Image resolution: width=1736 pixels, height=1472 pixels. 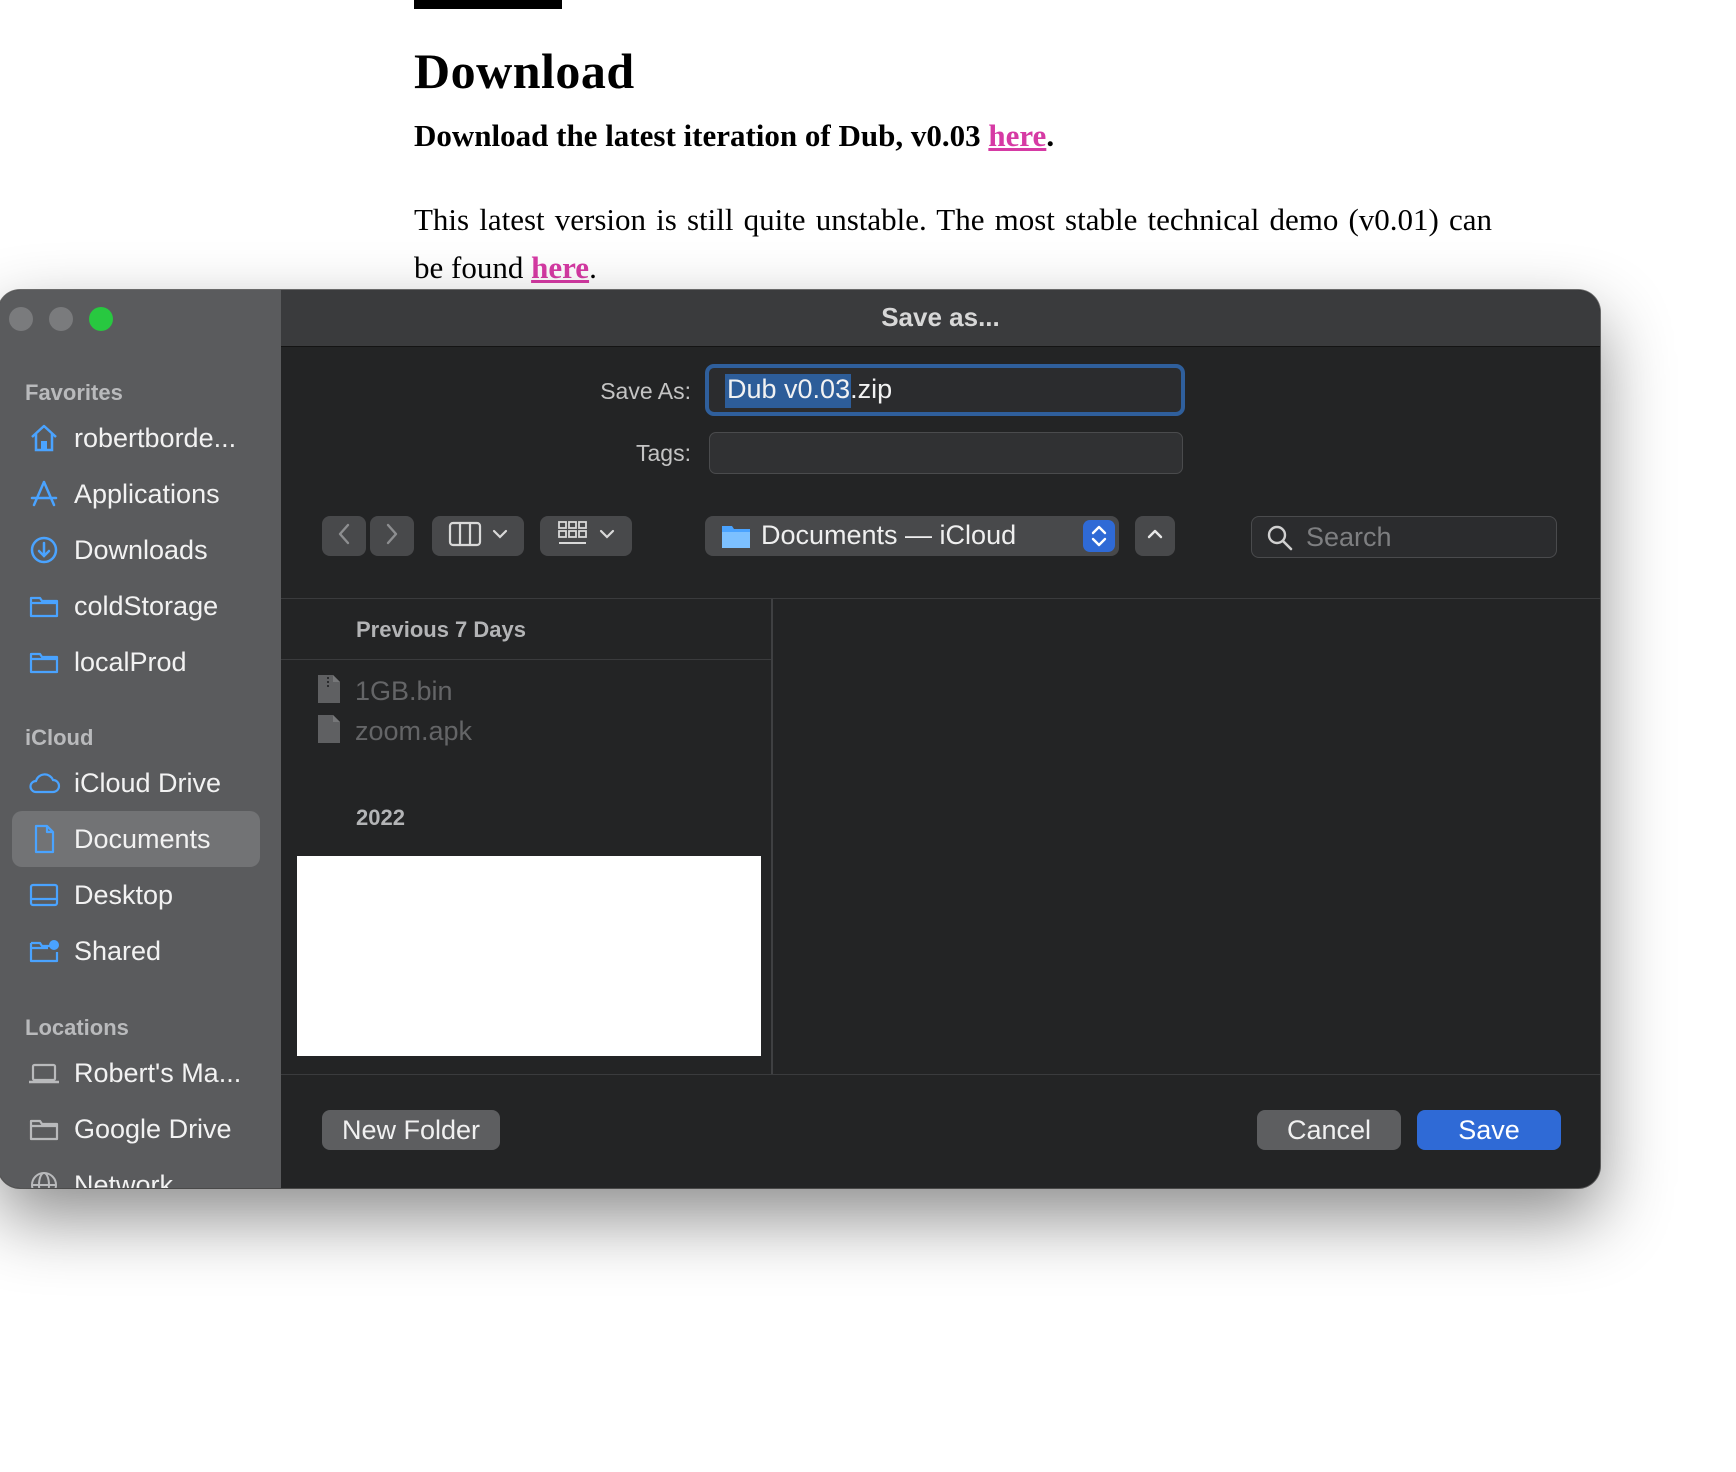 What do you see at coordinates (142, 838) in the screenshot?
I see `sidebar-item-label: Documents` at bounding box center [142, 838].